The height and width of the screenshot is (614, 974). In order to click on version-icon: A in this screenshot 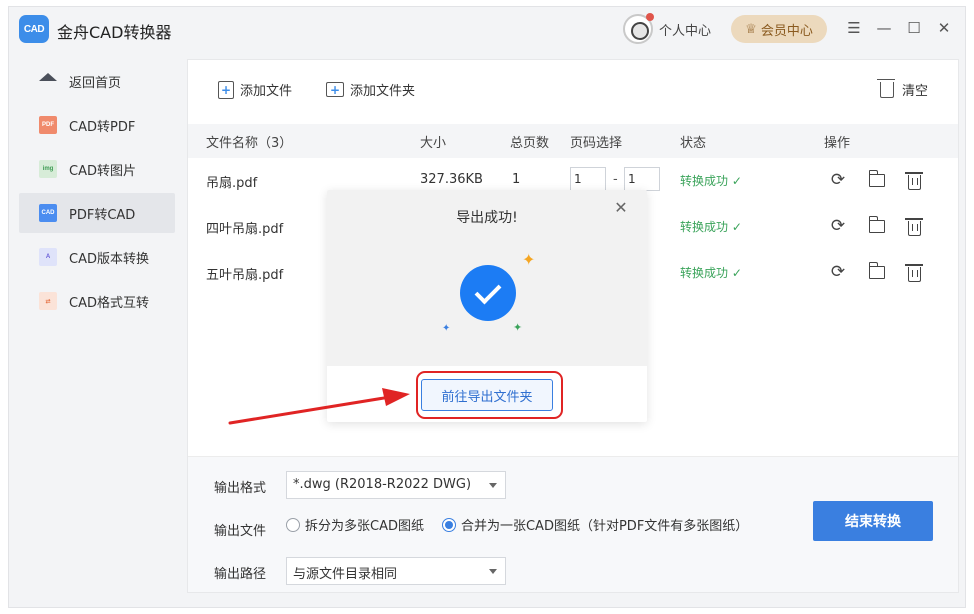, I will do `click(48, 257)`.